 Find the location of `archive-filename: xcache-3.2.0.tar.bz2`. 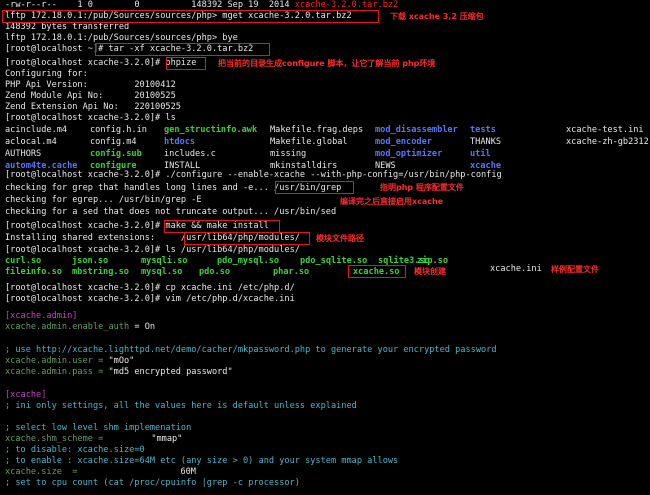

archive-filename: xcache-3.2.0.tar.bz2 is located at coordinates (346, 5).